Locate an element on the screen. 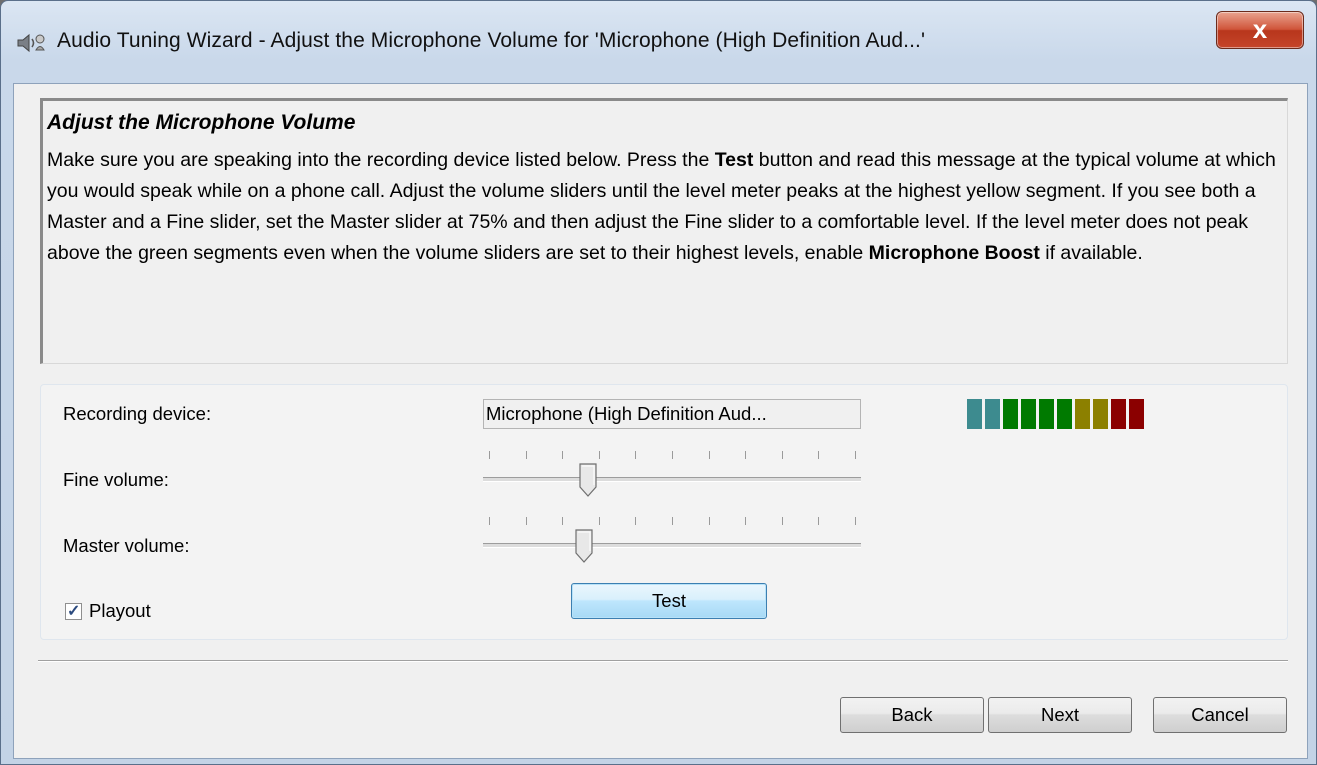 The height and width of the screenshot is (765, 1317). back-button: Back is located at coordinates (912, 715).